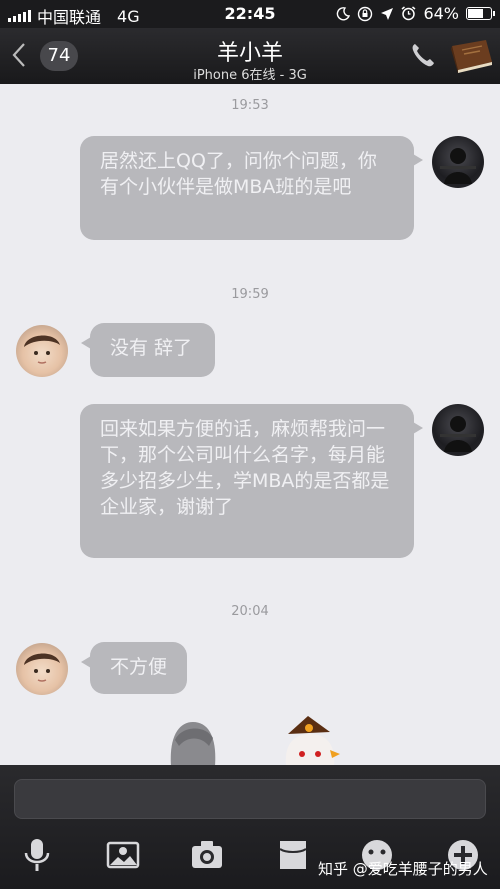 This screenshot has height=889, width=500. What do you see at coordinates (250, 294) in the screenshot?
I see `timestamp: 19:59` at bounding box center [250, 294].